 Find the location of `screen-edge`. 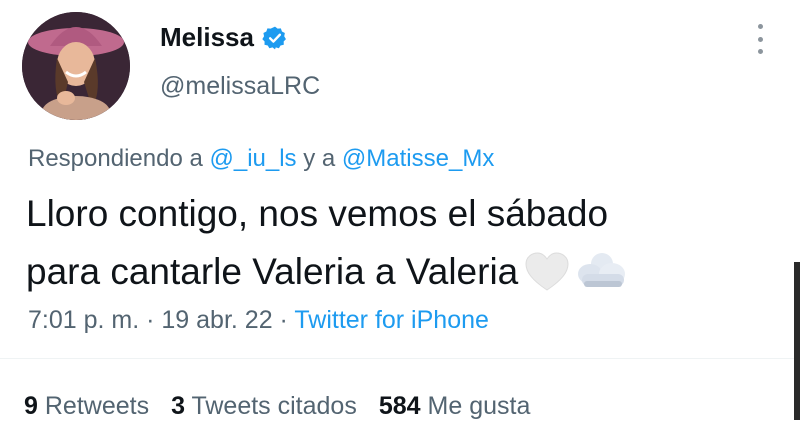

screen-edge is located at coordinates (797, 341).